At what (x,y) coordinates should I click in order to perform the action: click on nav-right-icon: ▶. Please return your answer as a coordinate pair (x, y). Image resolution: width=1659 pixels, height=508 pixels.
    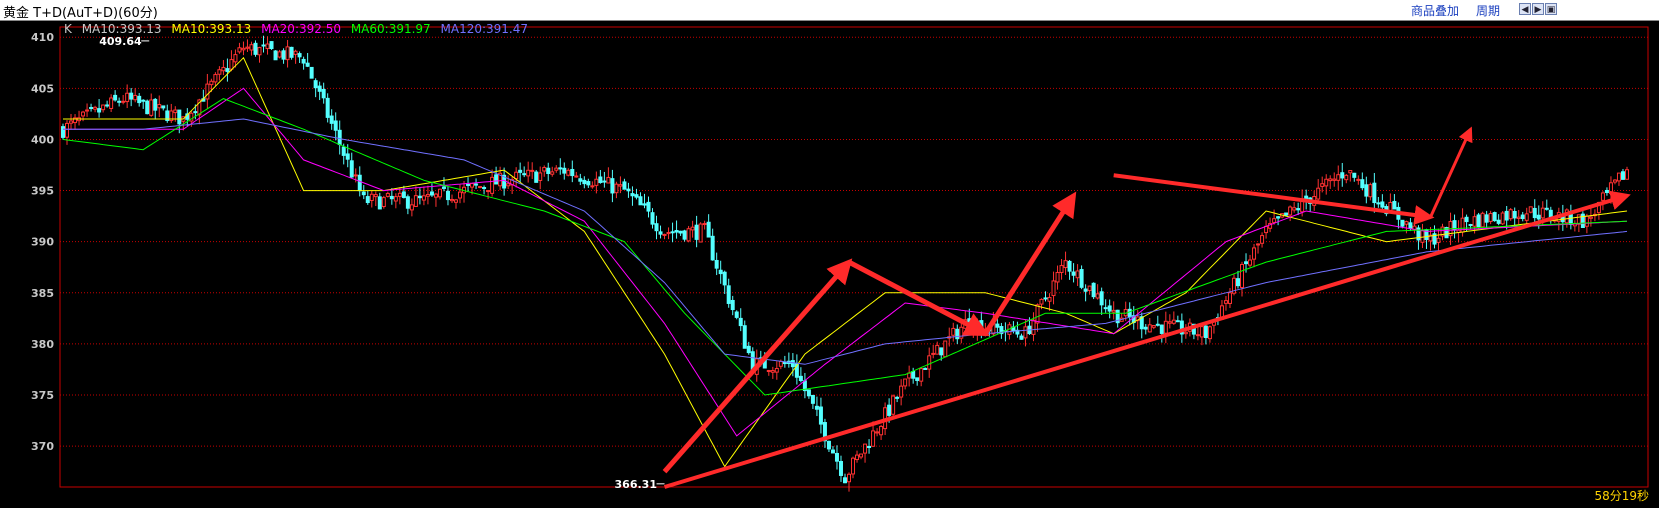
    Looking at the image, I should click on (1538, 9).